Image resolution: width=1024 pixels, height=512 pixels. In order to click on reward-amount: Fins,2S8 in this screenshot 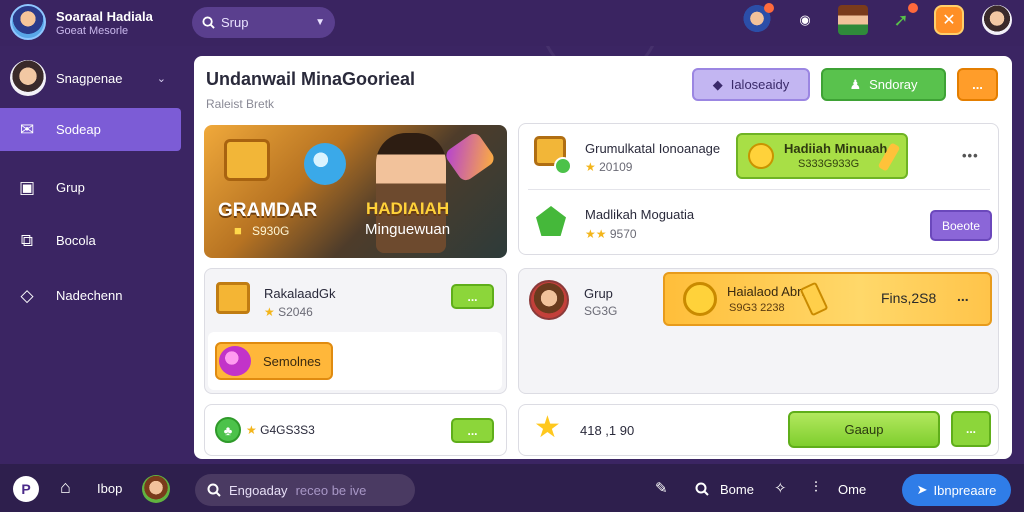, I will do `click(909, 298)`.